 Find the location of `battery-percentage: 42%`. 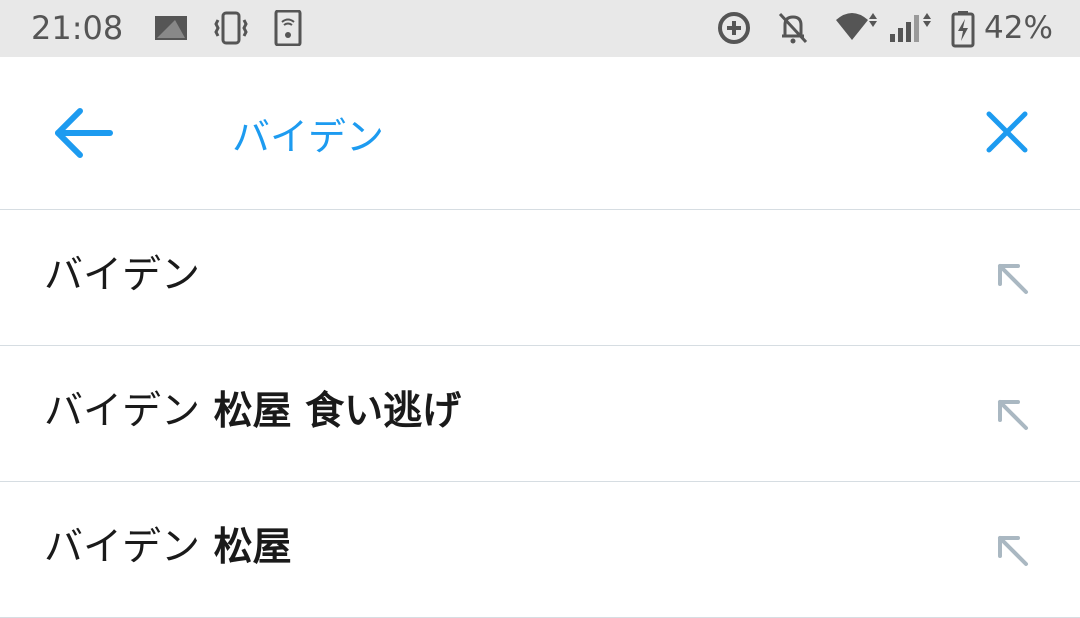

battery-percentage: 42% is located at coordinates (1018, 28).